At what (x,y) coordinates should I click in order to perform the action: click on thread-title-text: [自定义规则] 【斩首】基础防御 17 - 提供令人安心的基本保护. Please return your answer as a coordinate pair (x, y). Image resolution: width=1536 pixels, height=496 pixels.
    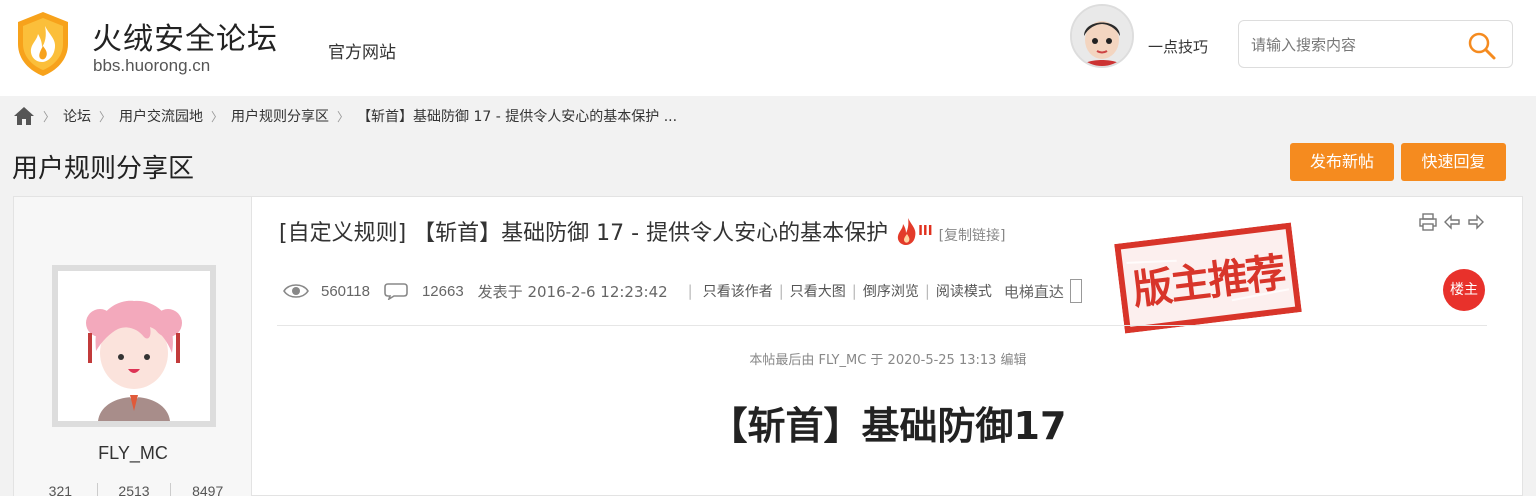
    Looking at the image, I should click on (584, 233).